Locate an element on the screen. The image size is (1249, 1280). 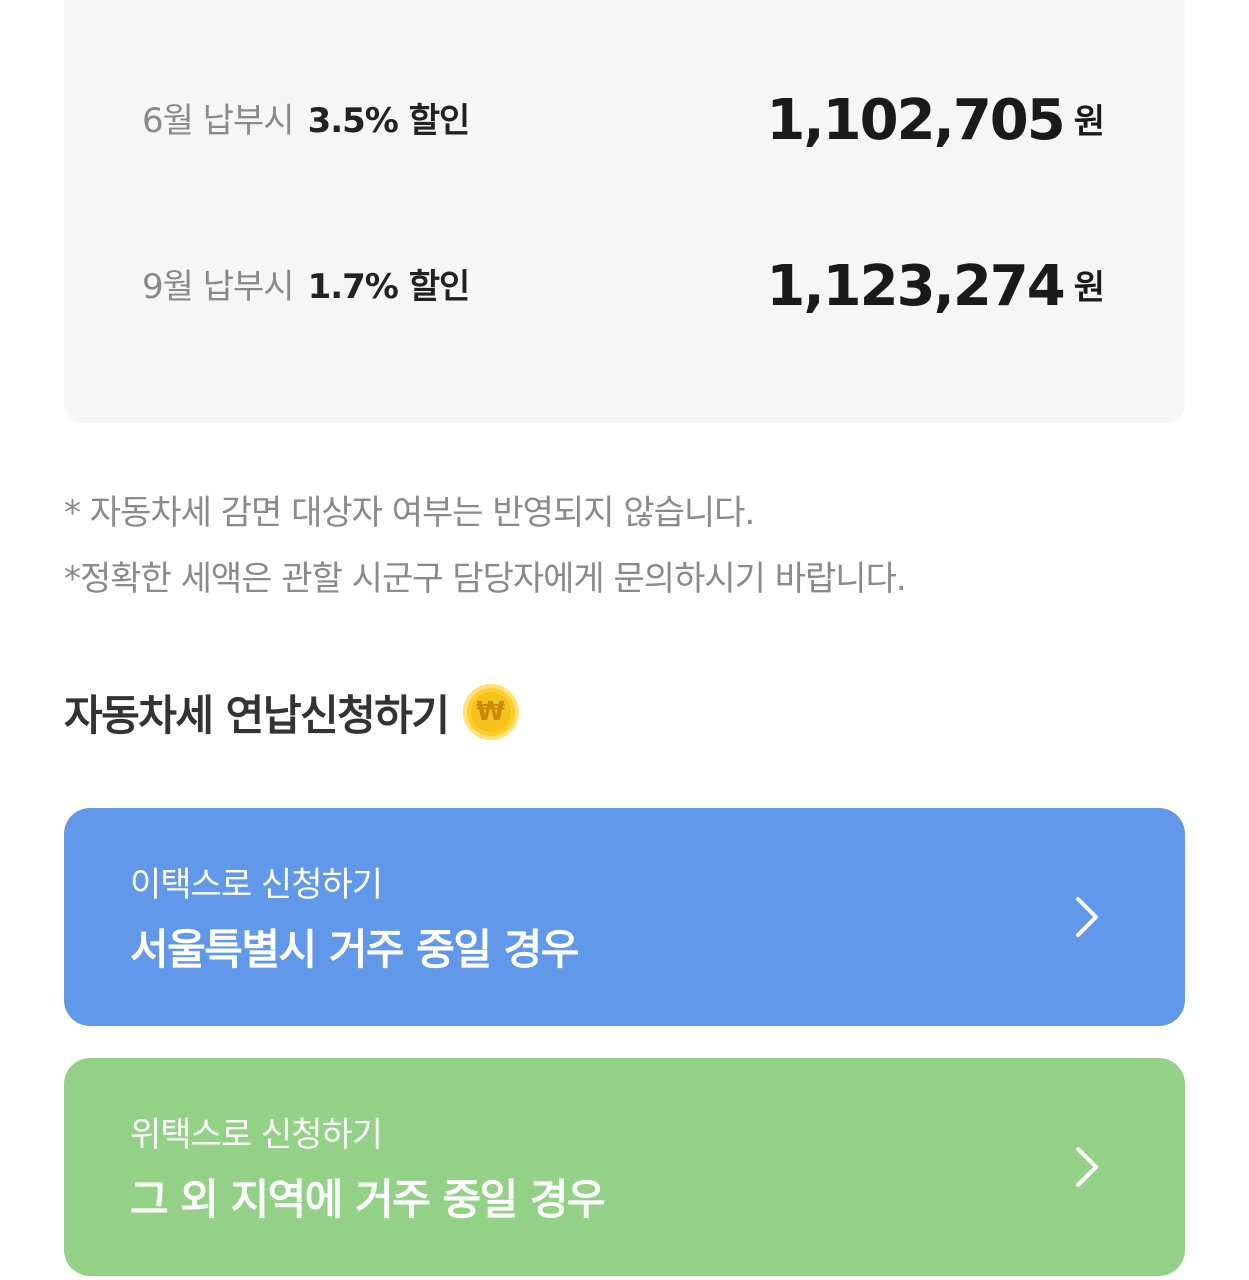
amount-value: 1,102,705 is located at coordinates (915, 120).